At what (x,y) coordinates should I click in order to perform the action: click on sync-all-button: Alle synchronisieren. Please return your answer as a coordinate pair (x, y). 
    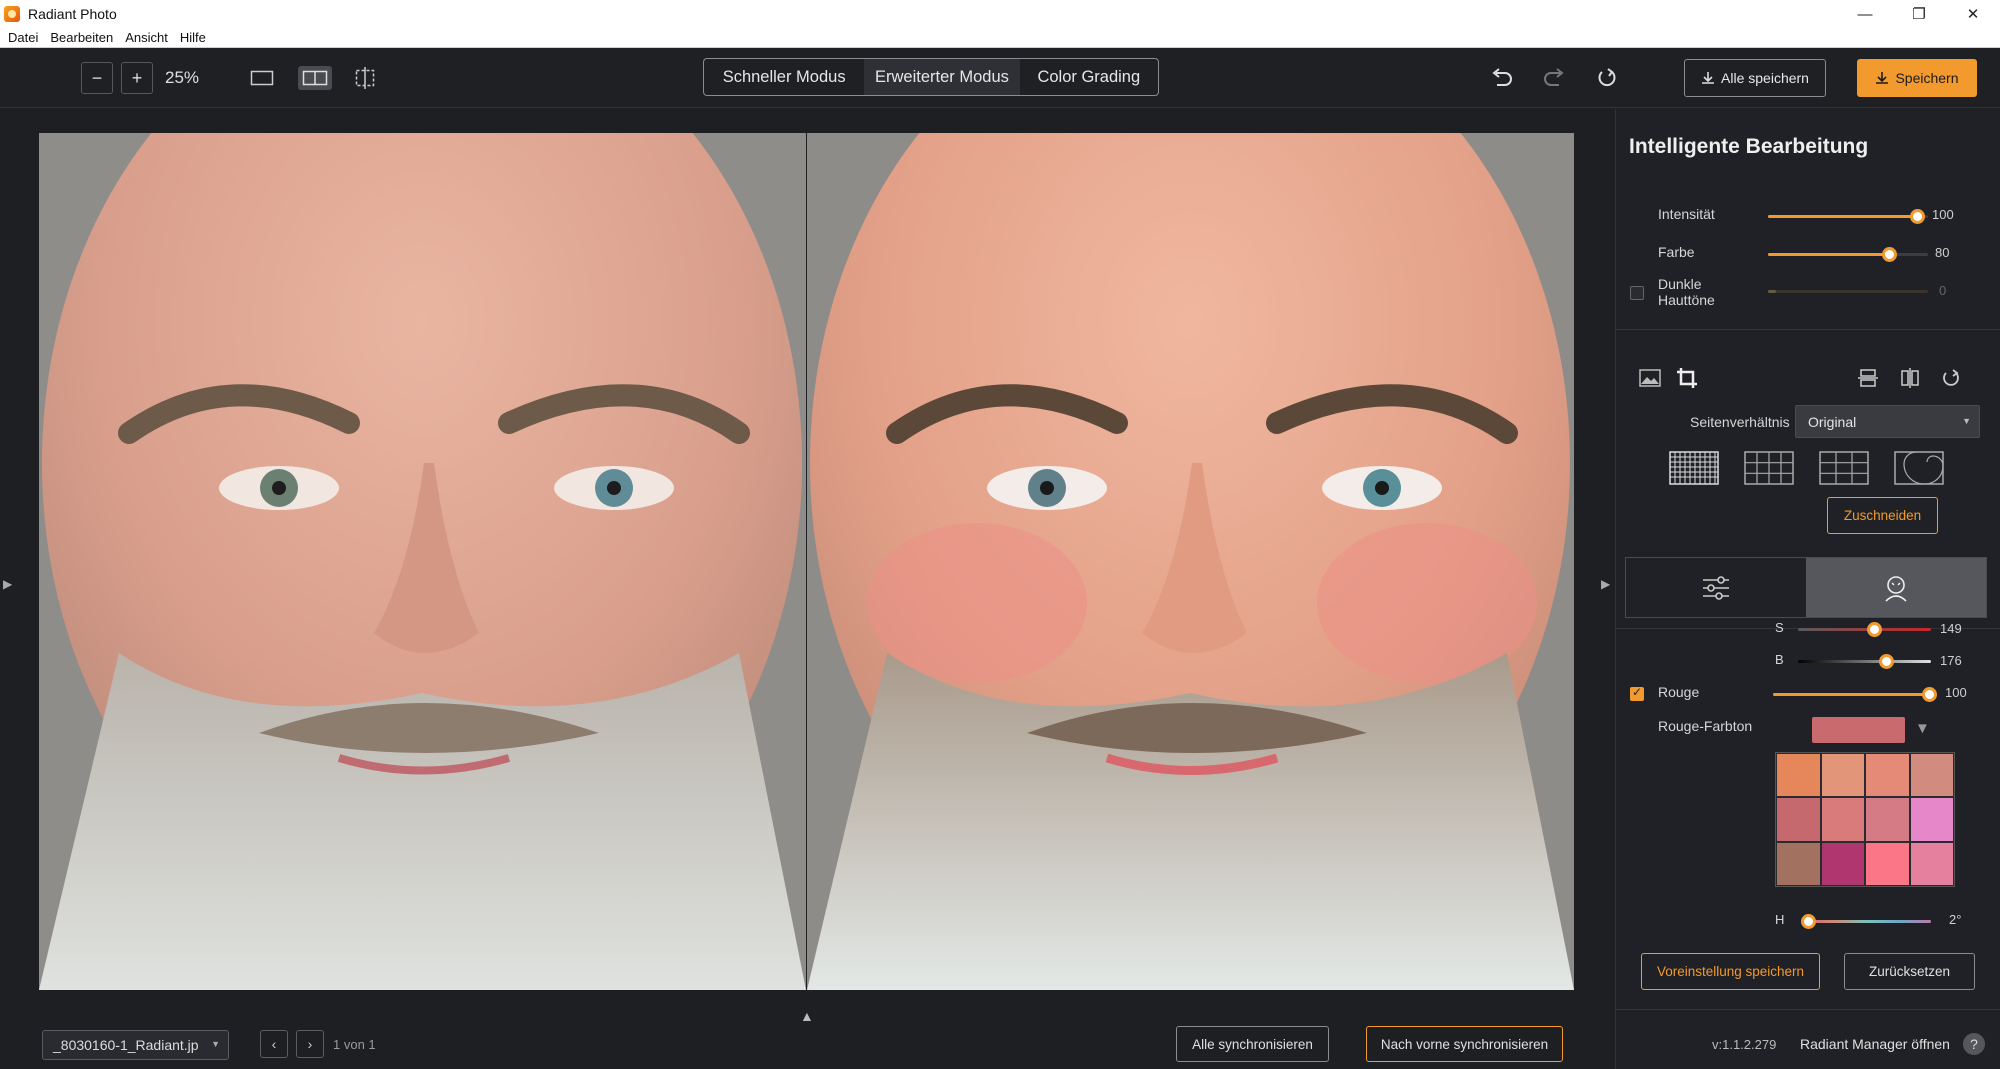
    Looking at the image, I should click on (1252, 1044).